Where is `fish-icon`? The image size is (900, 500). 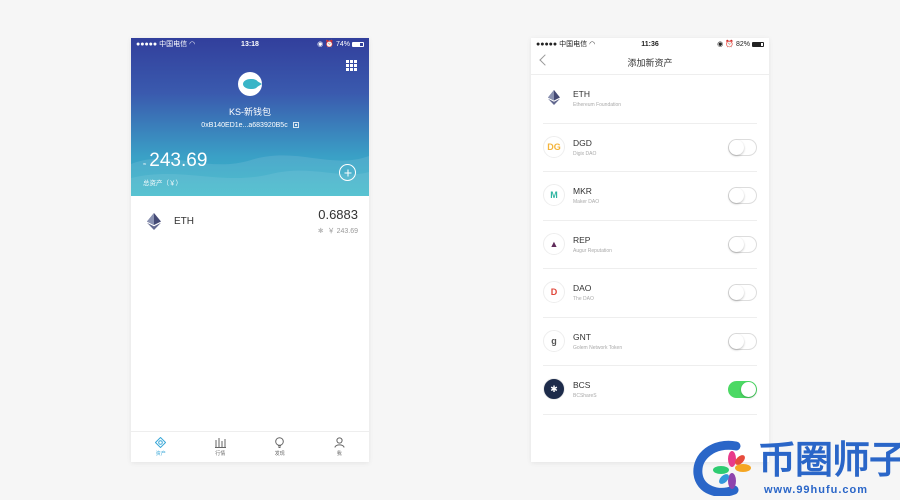
fish-icon is located at coordinates (252, 84).